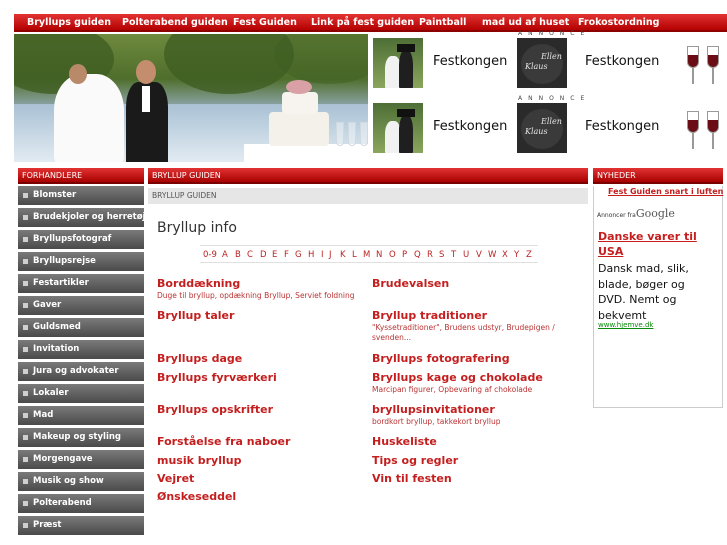  I want to click on alpha-h: H, so click(311, 255).